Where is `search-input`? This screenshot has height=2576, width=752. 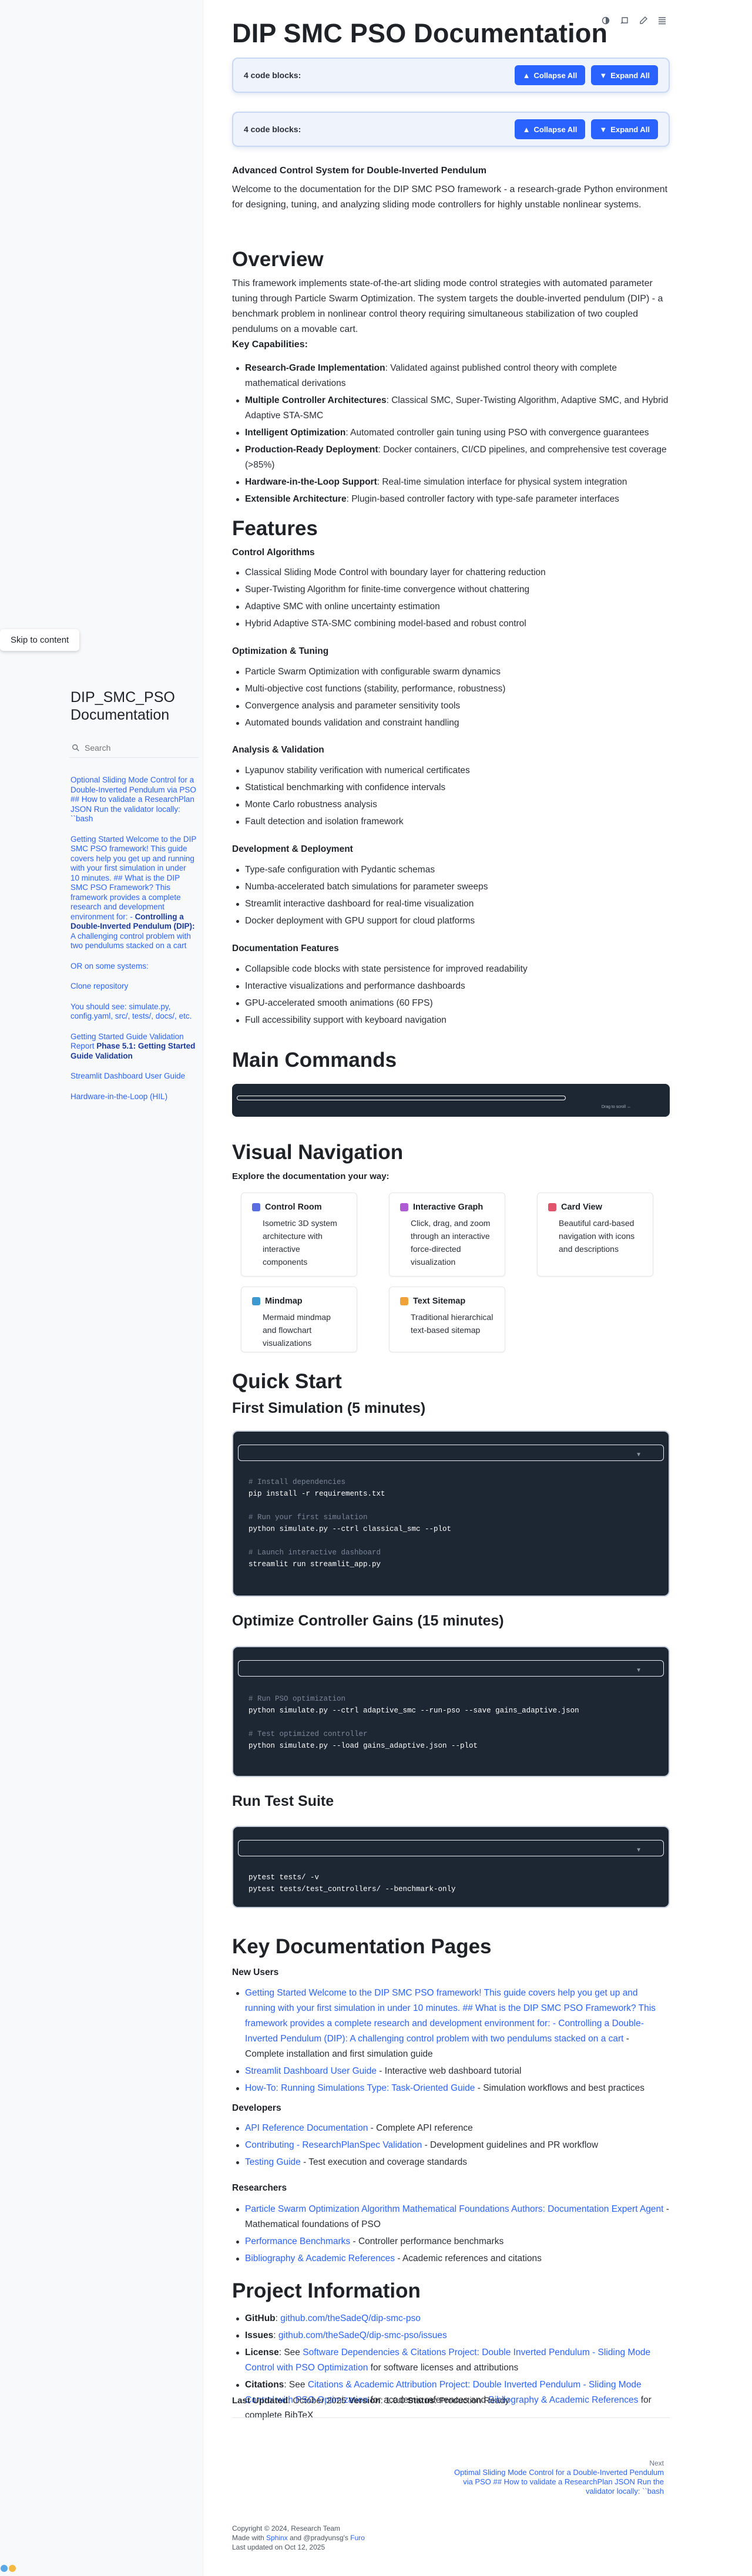
search-input is located at coordinates (137, 748).